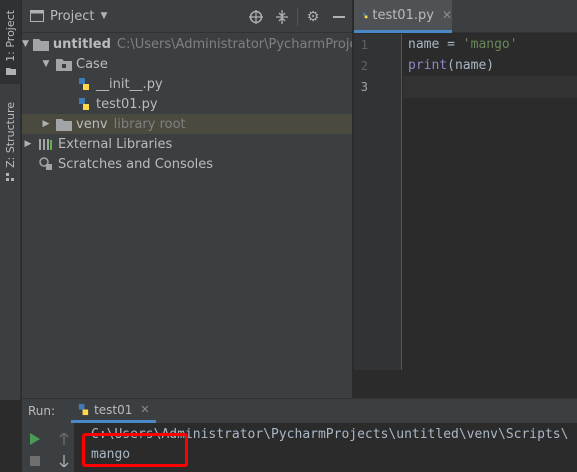 This screenshot has height=472, width=577. I want to click on structure-icon, so click(9, 176).